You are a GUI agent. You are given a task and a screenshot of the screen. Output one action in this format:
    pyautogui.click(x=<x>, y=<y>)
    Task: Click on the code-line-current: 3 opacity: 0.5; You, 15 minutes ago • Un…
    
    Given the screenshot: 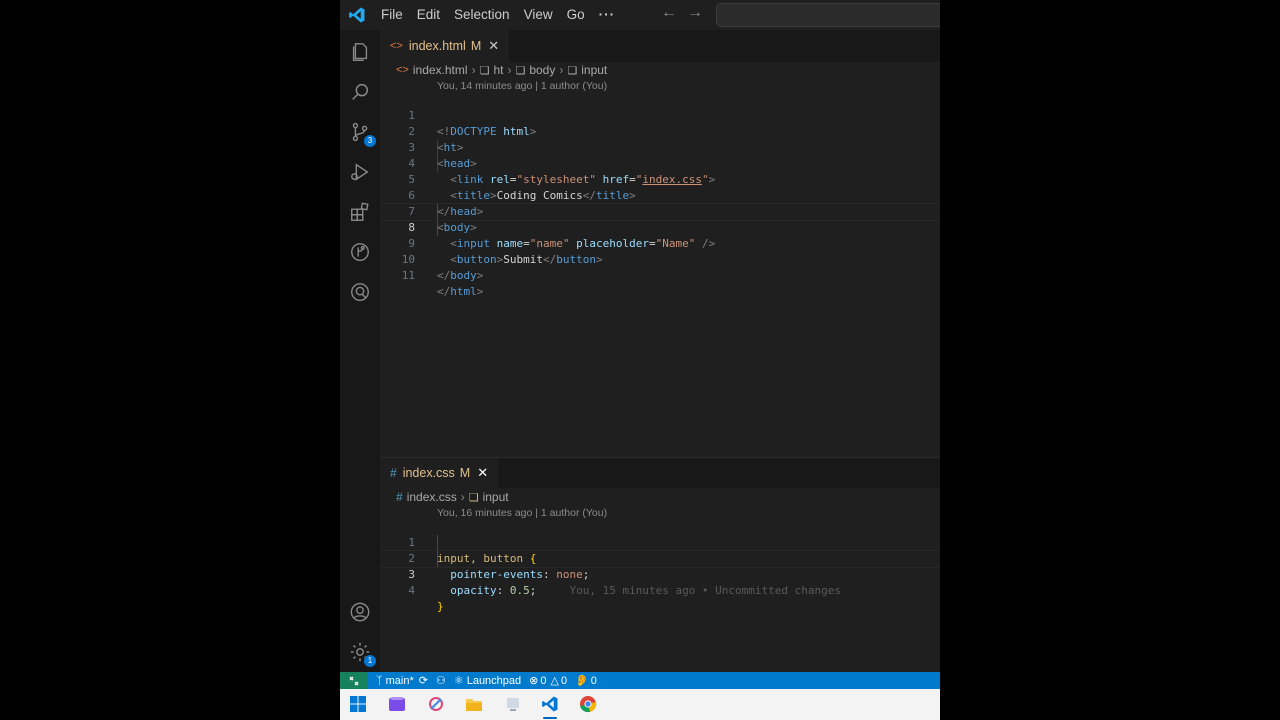 What is the action you would take?
    pyautogui.click(x=660, y=573)
    